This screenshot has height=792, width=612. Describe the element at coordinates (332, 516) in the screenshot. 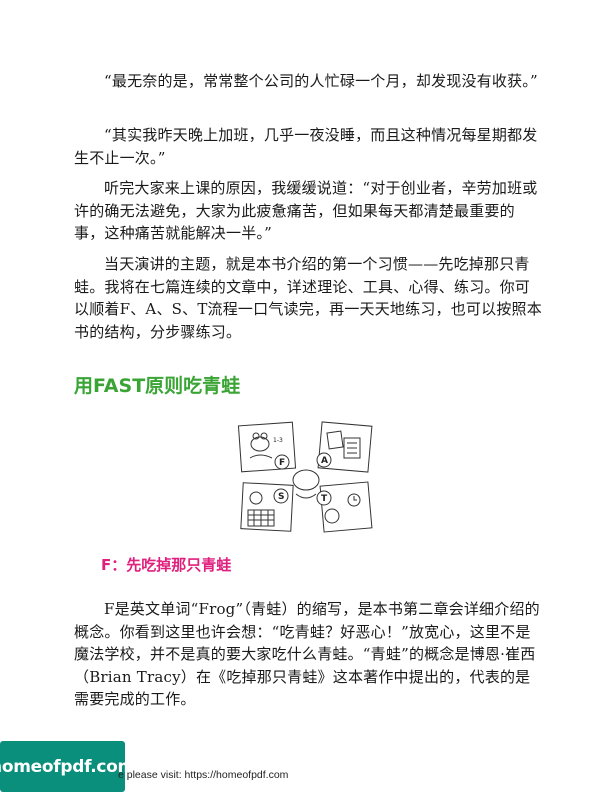

I see `timer-icon` at that location.